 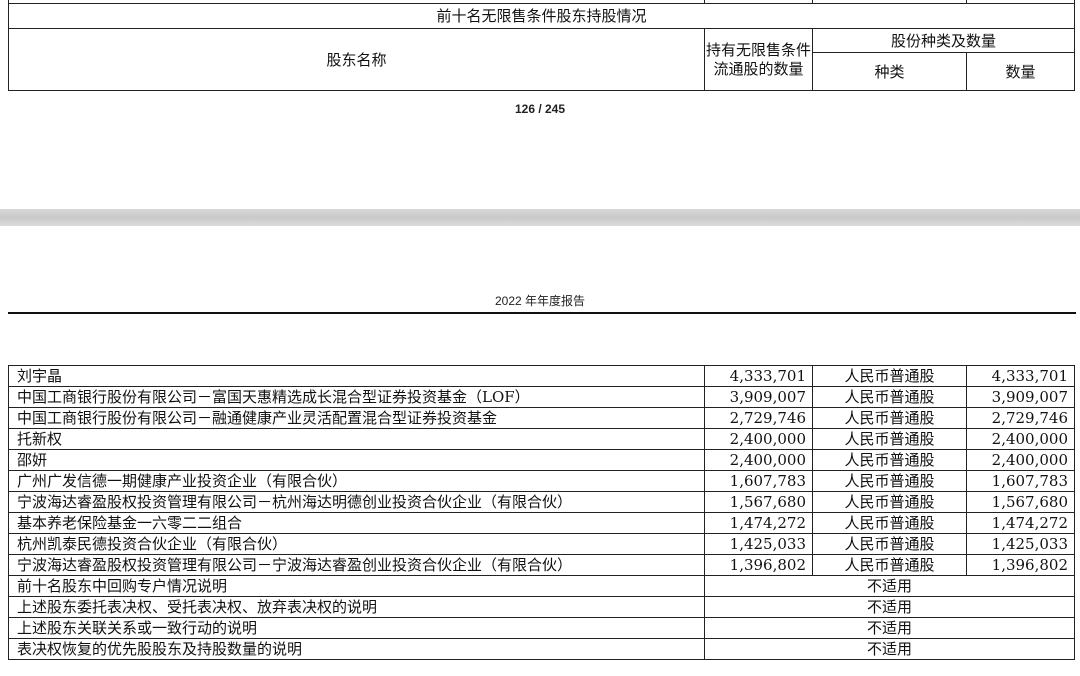 What do you see at coordinates (356, 628) in the screenshot?
I see `note-label: 上述股东关联关系或一致行动的说明` at bounding box center [356, 628].